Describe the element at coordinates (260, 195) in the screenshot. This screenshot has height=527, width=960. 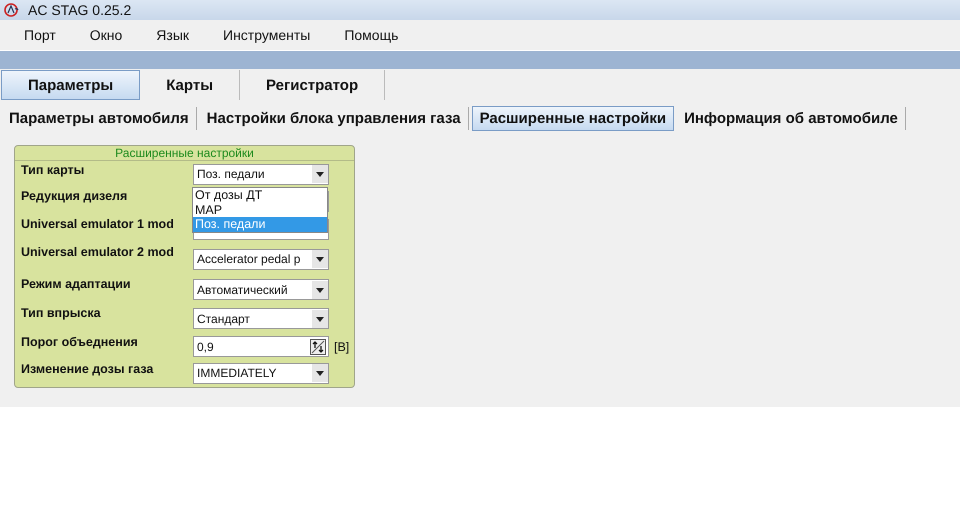
I see `dropdown-option: От дозы ДТ` at that location.